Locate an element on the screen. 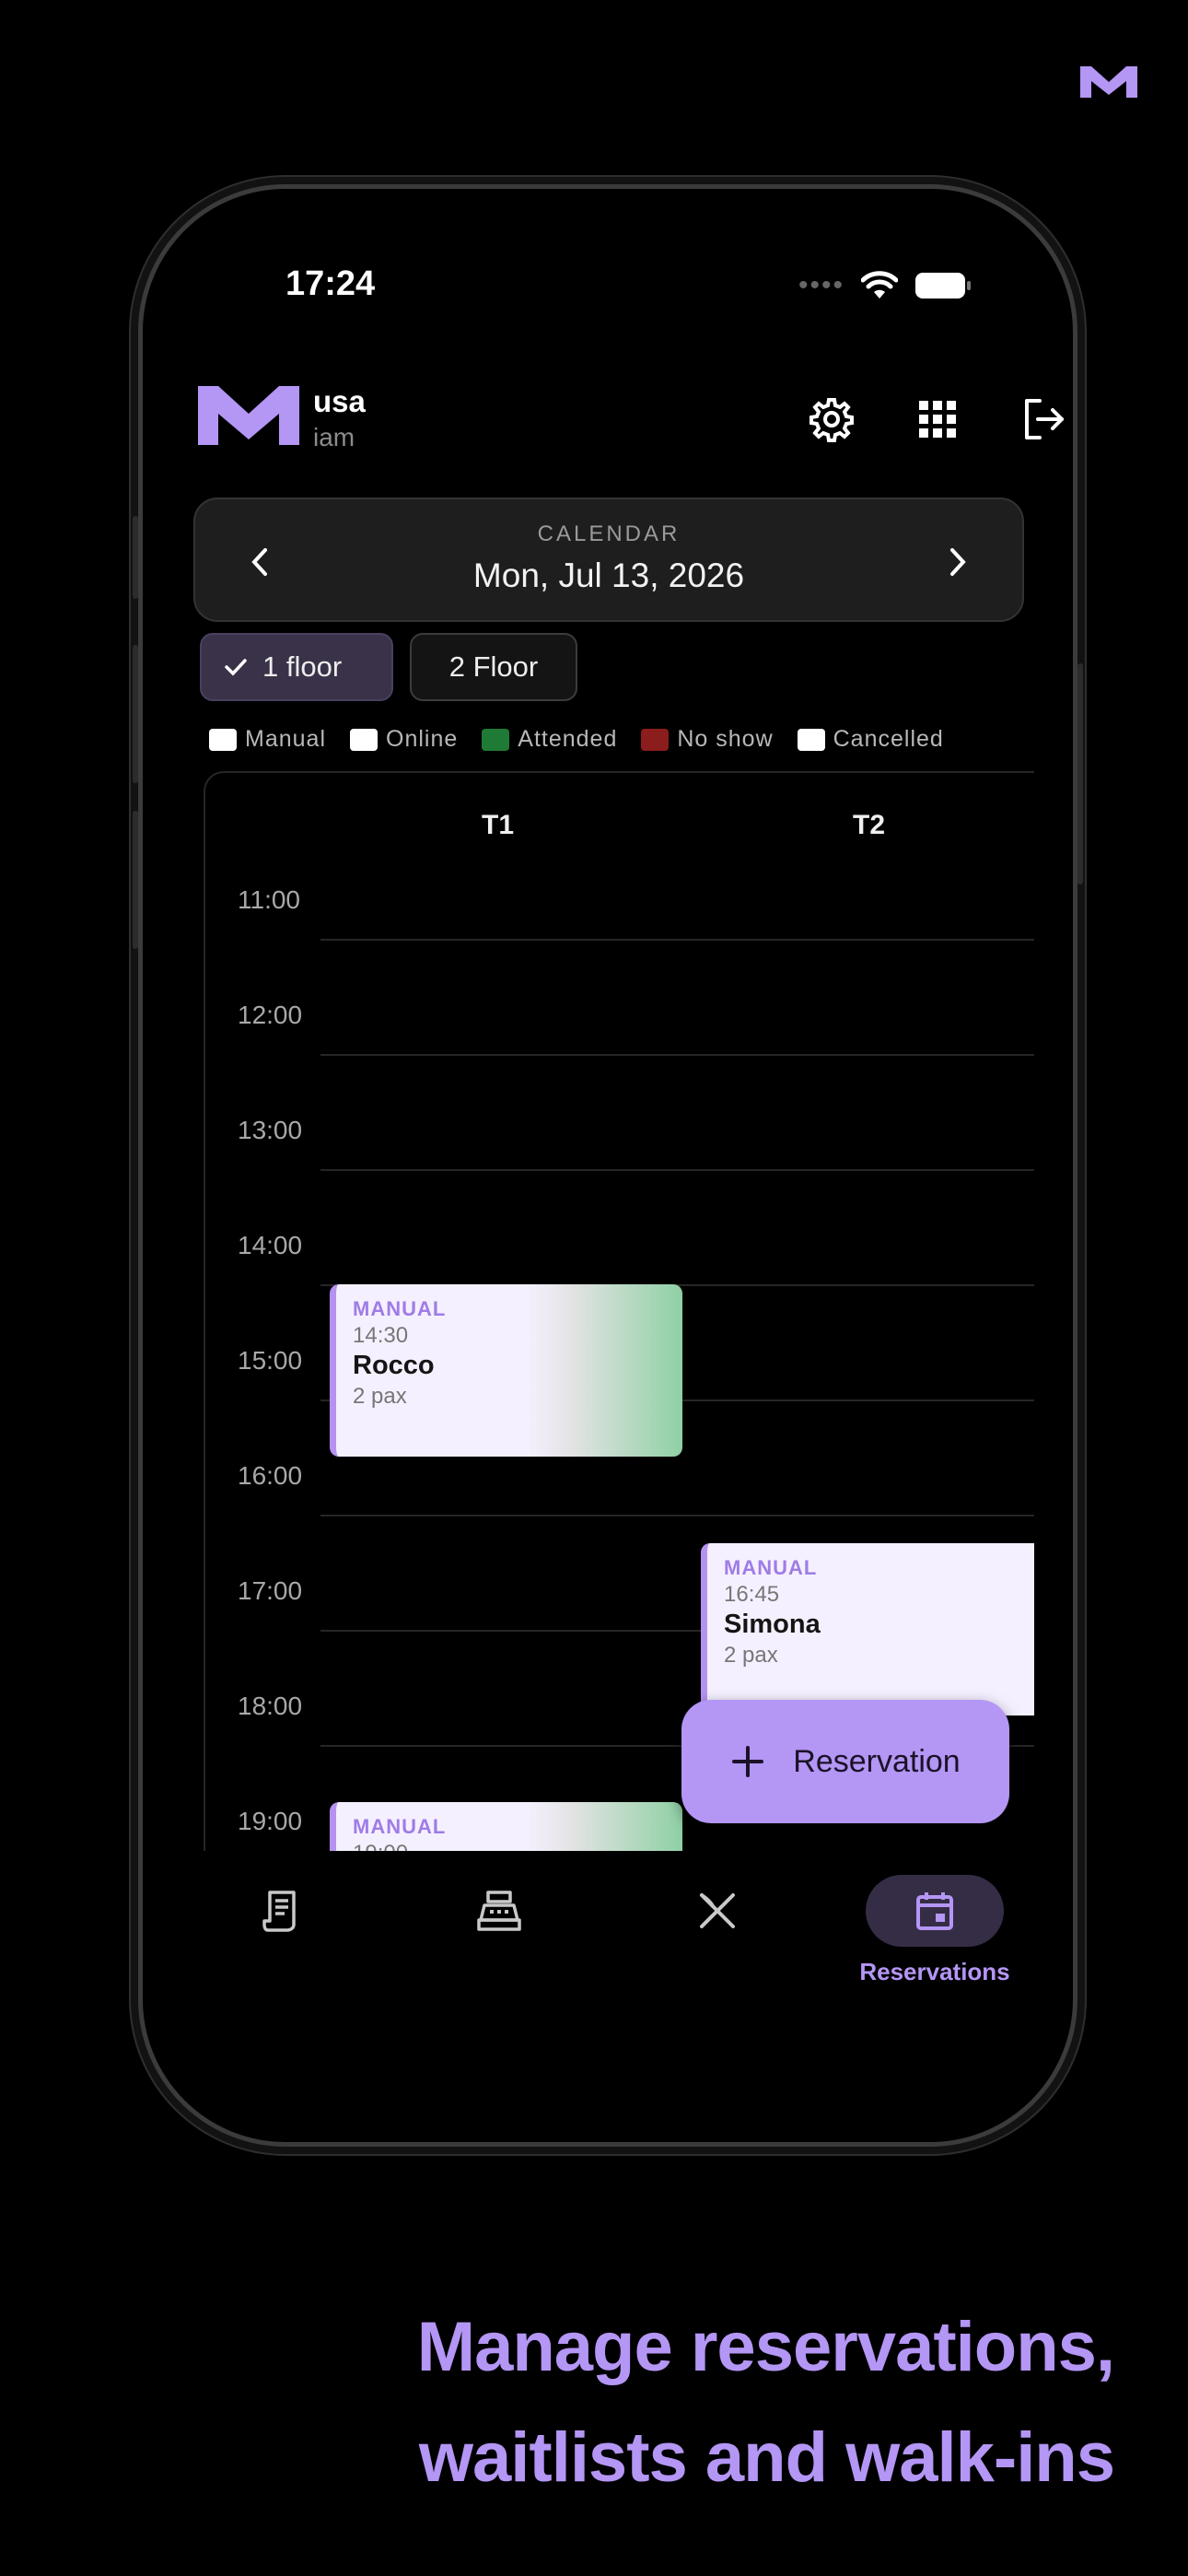  plus-icon is located at coordinates (748, 1761).